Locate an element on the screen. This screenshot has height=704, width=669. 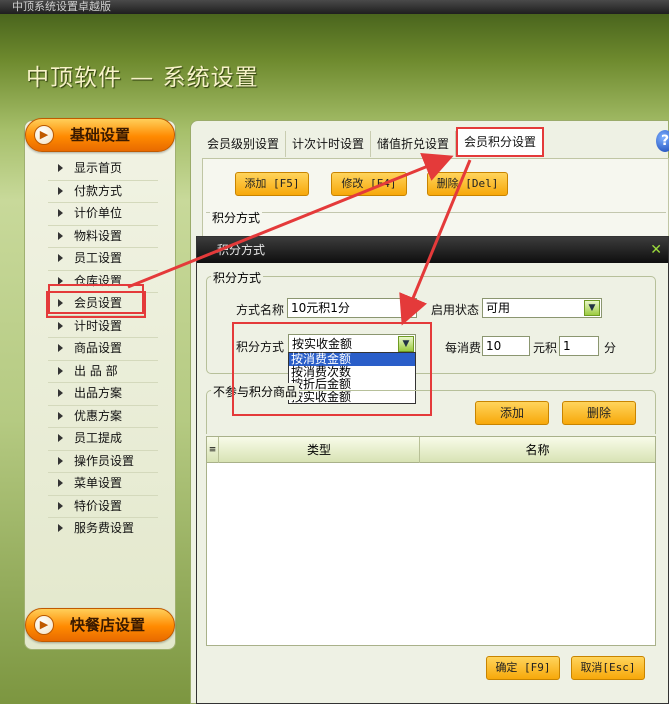
arrow-to-tab is located at coordinates (290, 221).